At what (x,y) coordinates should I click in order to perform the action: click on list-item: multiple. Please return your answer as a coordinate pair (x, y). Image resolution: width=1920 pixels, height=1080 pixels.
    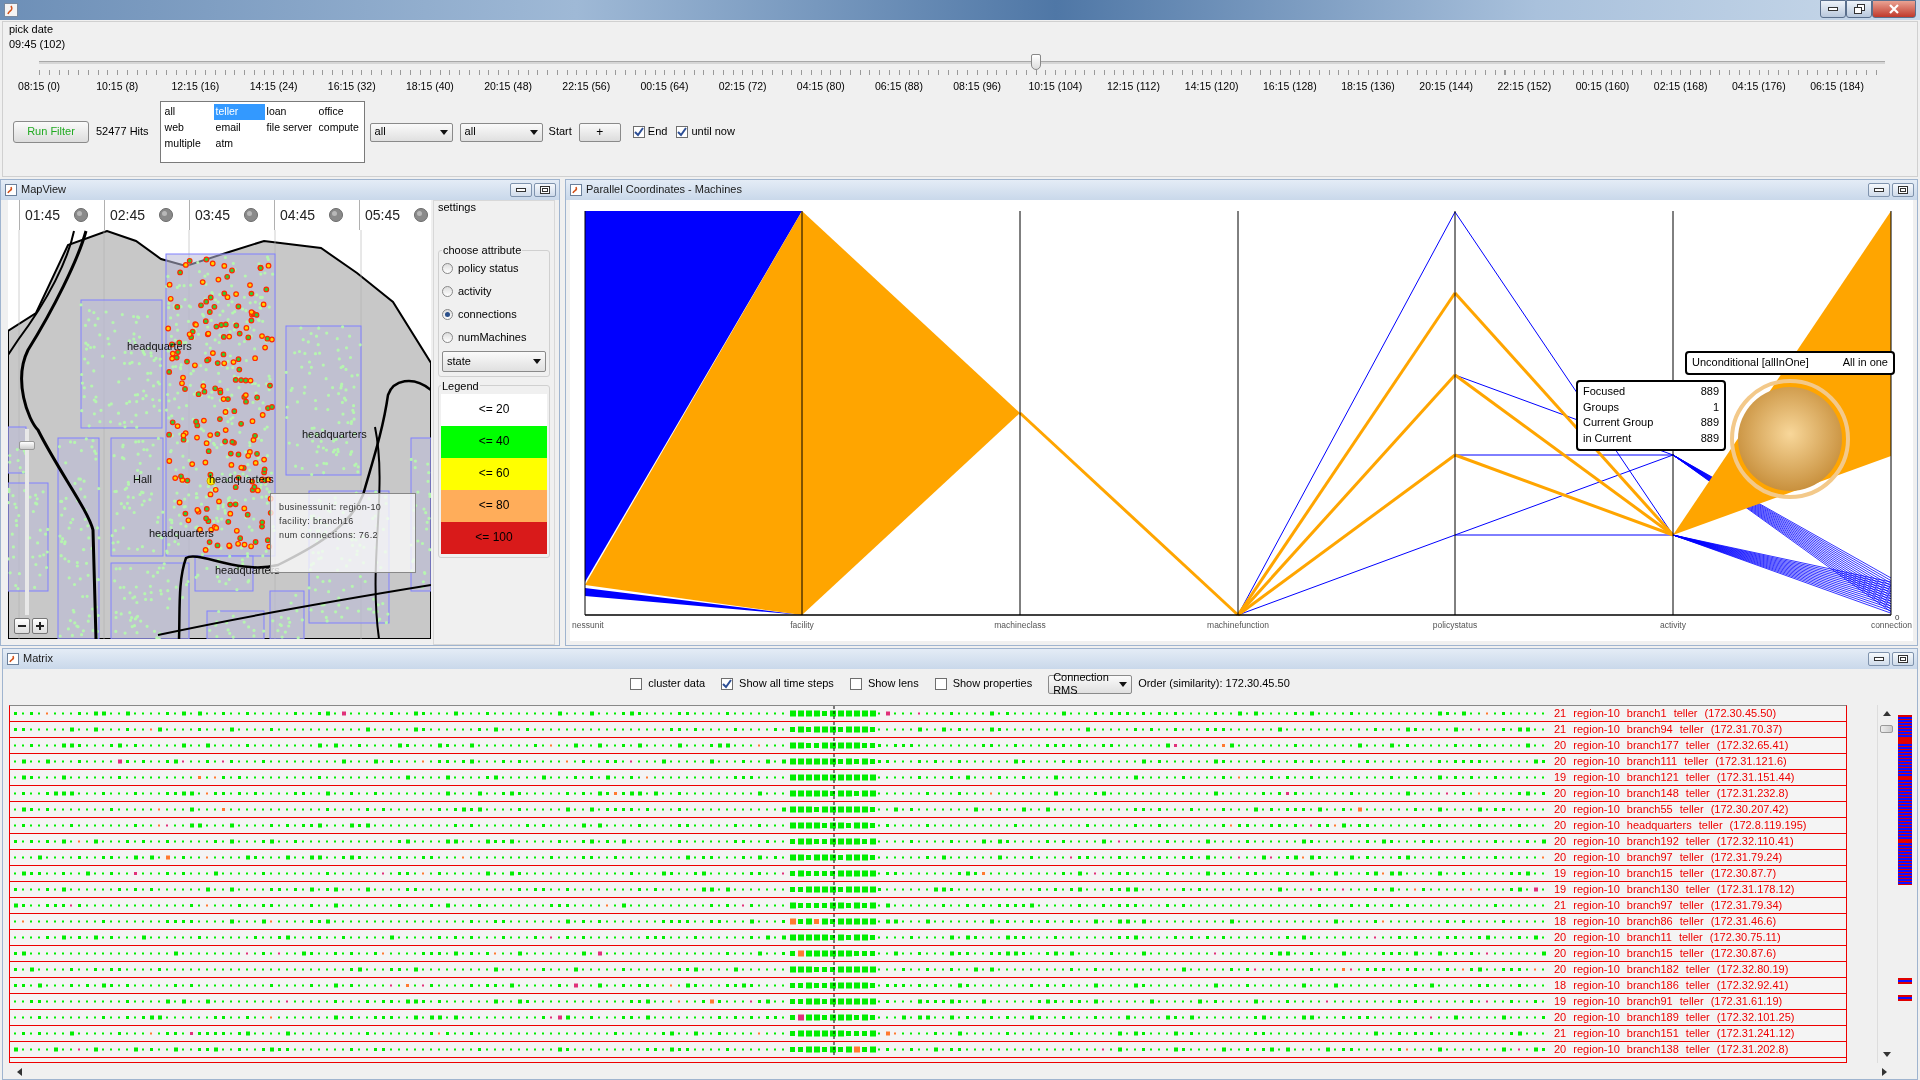
    Looking at the image, I should click on (188, 144).